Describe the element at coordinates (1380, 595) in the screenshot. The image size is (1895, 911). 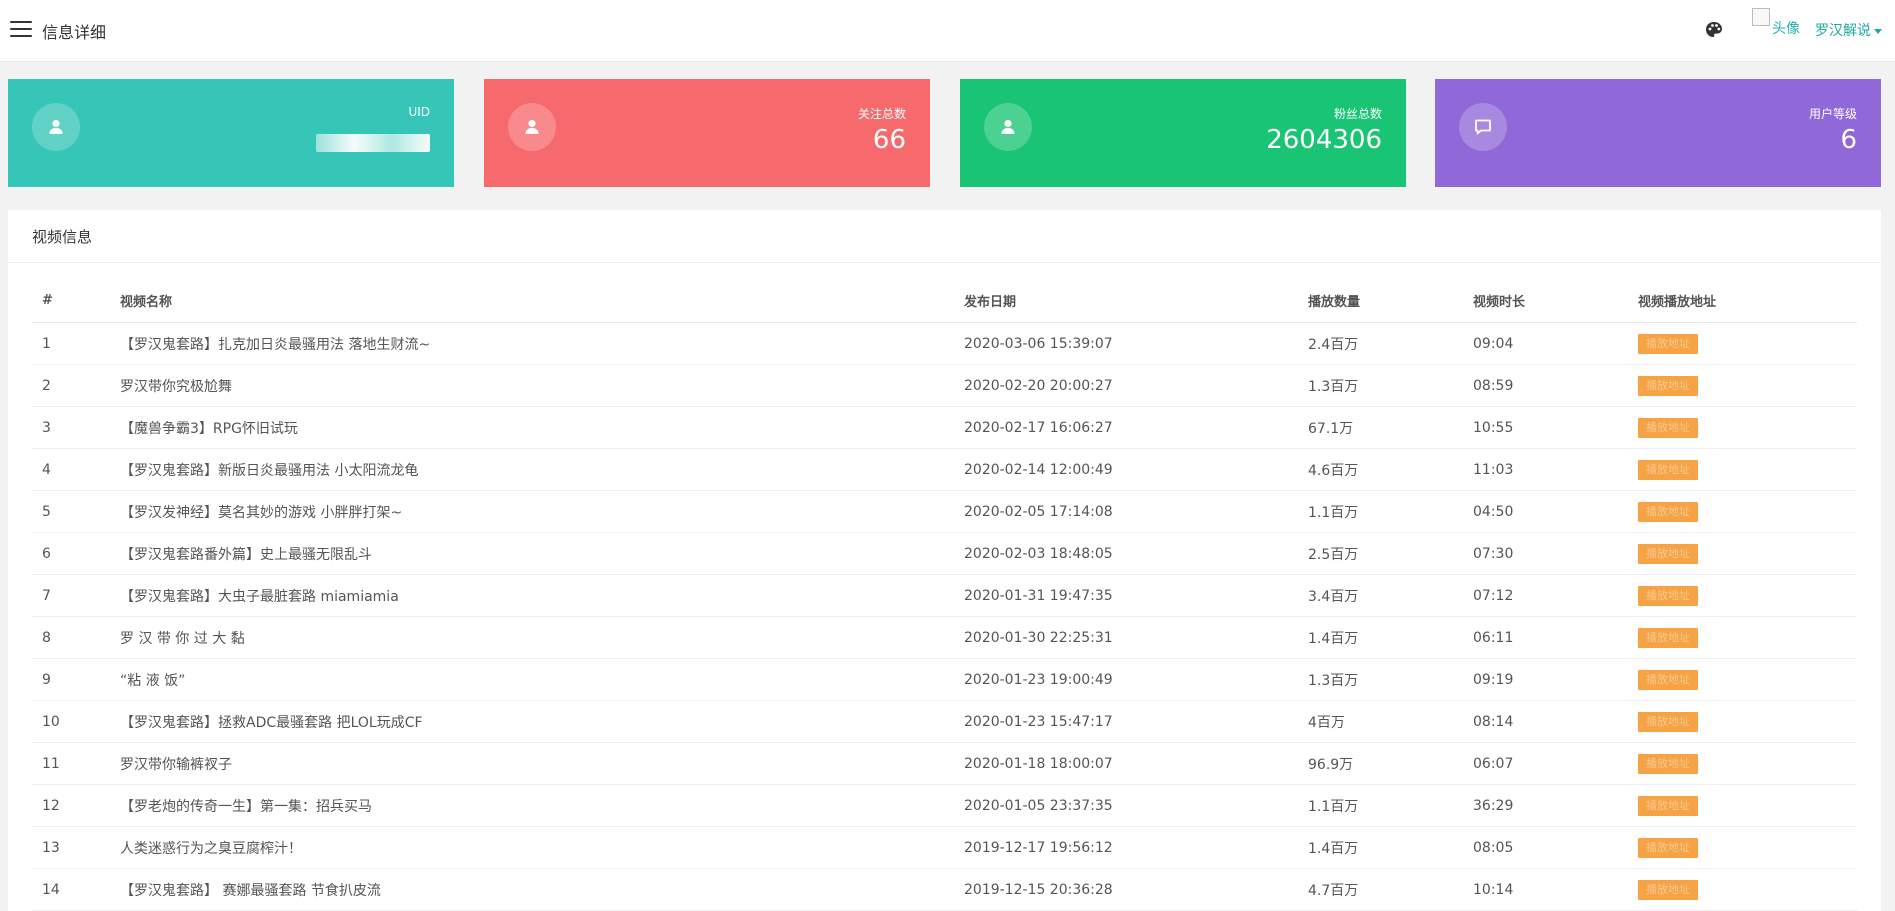
I see `play-count: 3.4百万` at that location.